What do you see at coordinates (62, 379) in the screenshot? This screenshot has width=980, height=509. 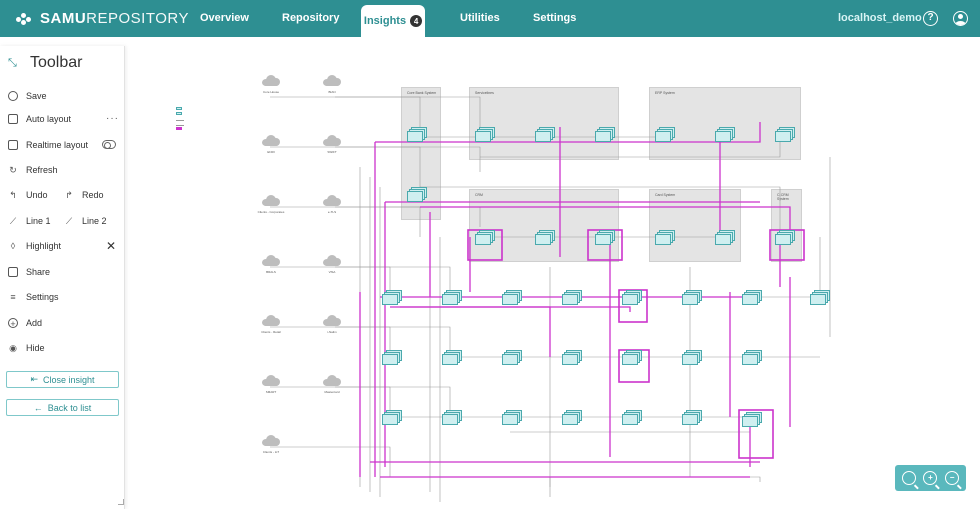 I see `close-insight-button: ⇤ Close insight` at bounding box center [62, 379].